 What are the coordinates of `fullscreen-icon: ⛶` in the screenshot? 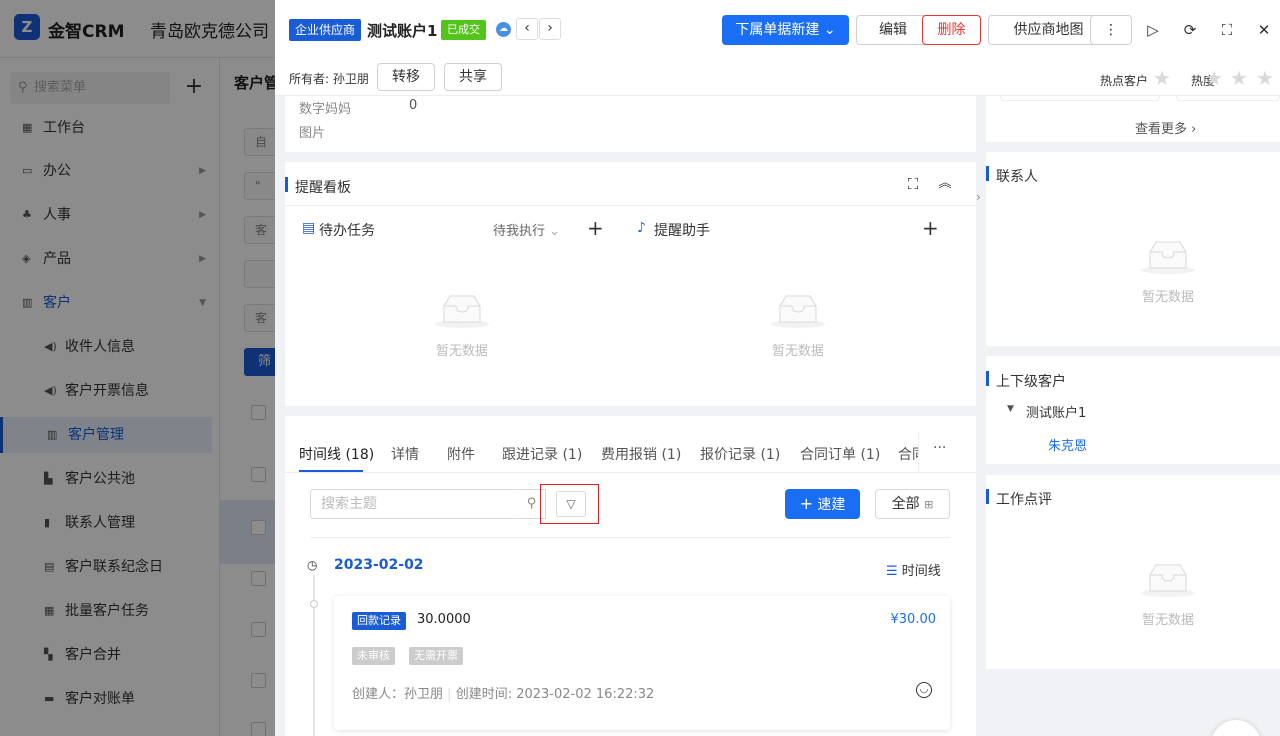 It's located at (1227, 30).